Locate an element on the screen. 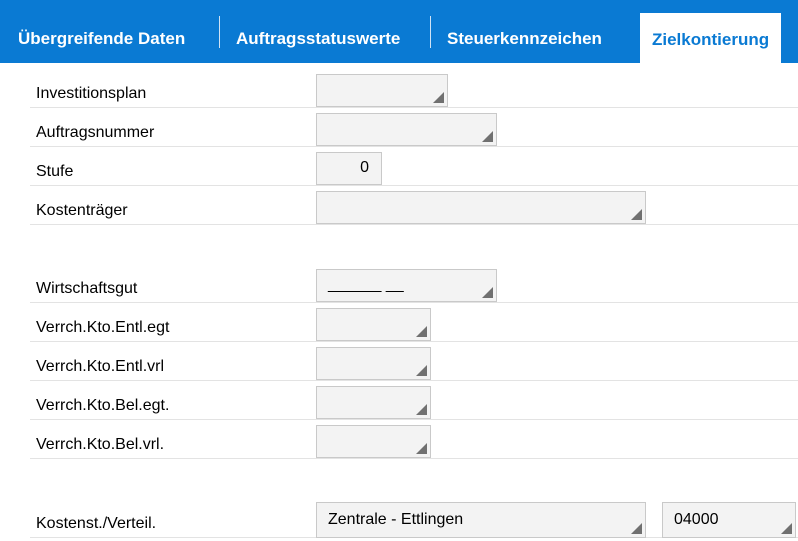 The height and width of the screenshot is (541, 798). kostentraeger-label: Kostenträger is located at coordinates (82, 210).